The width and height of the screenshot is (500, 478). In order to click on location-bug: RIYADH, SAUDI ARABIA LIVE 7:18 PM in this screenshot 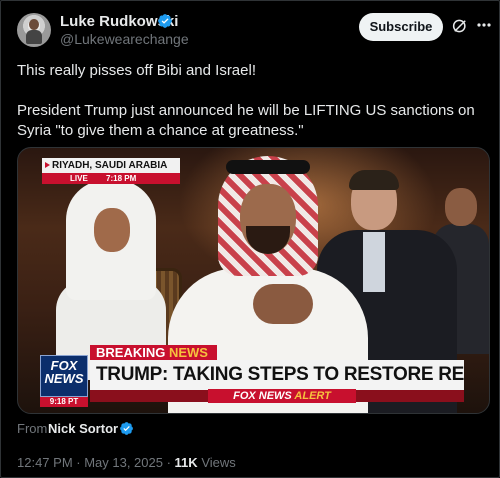, I will do `click(111, 172)`.